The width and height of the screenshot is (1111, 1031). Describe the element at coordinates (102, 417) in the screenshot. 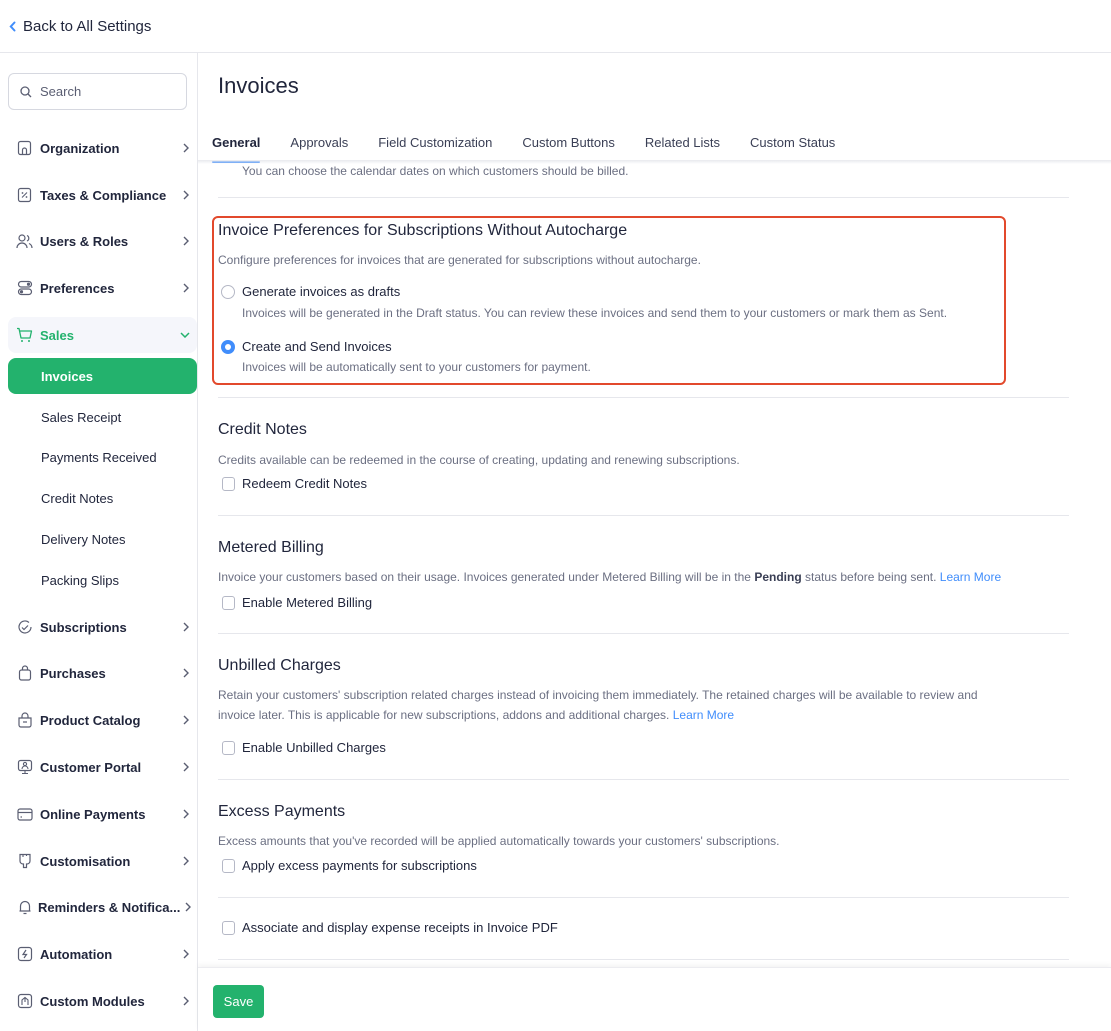

I see `sidebar-subitem-sales-receipt: Sales Receipt` at that location.